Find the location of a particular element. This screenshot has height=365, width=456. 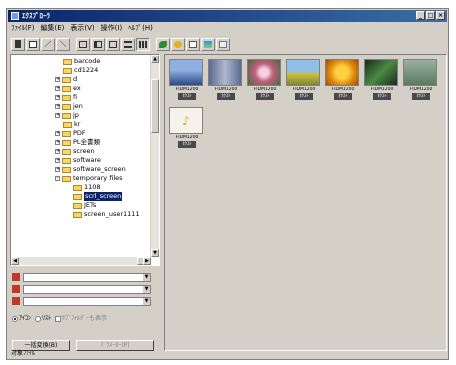

picture-icon is located at coordinates (208, 44).